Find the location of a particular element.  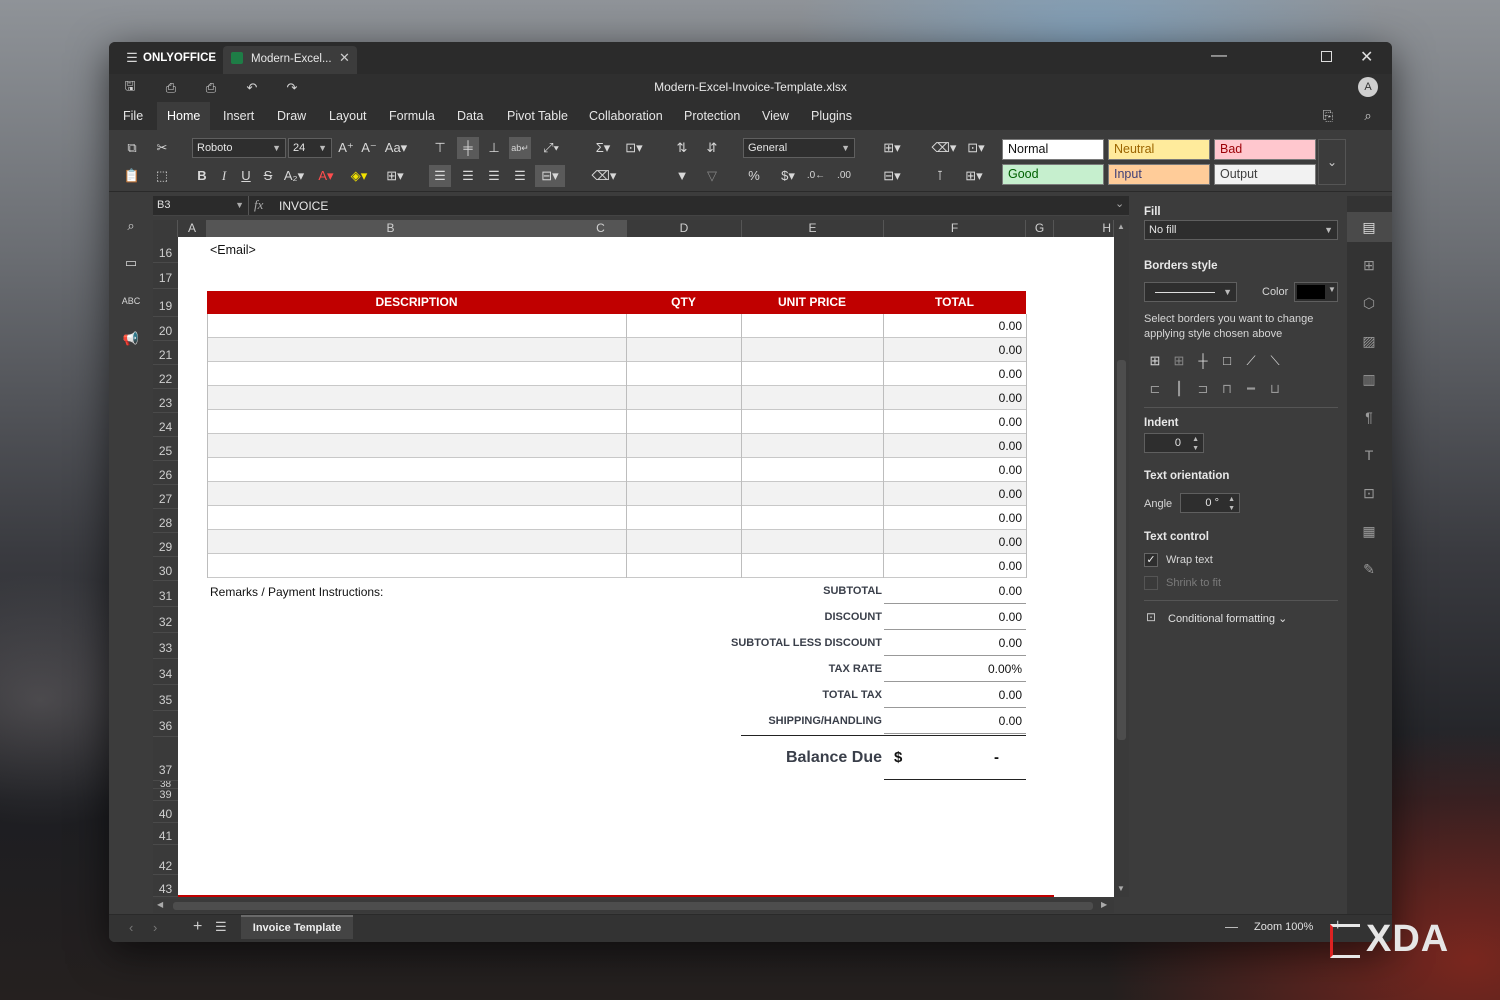

text-art-icon: T is located at coordinates (1369, 455).